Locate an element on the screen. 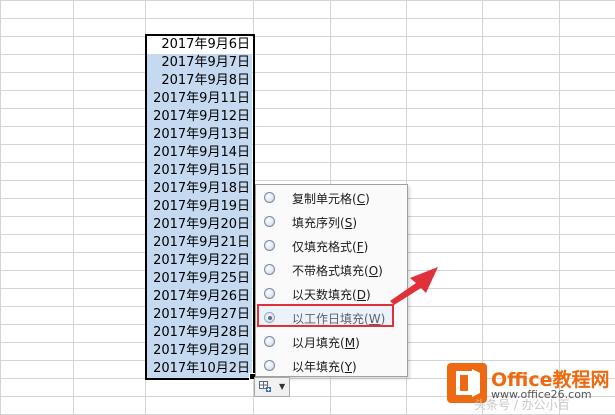 The image size is (615, 415). fill-option-item: 以月填充(M) is located at coordinates (331, 342).